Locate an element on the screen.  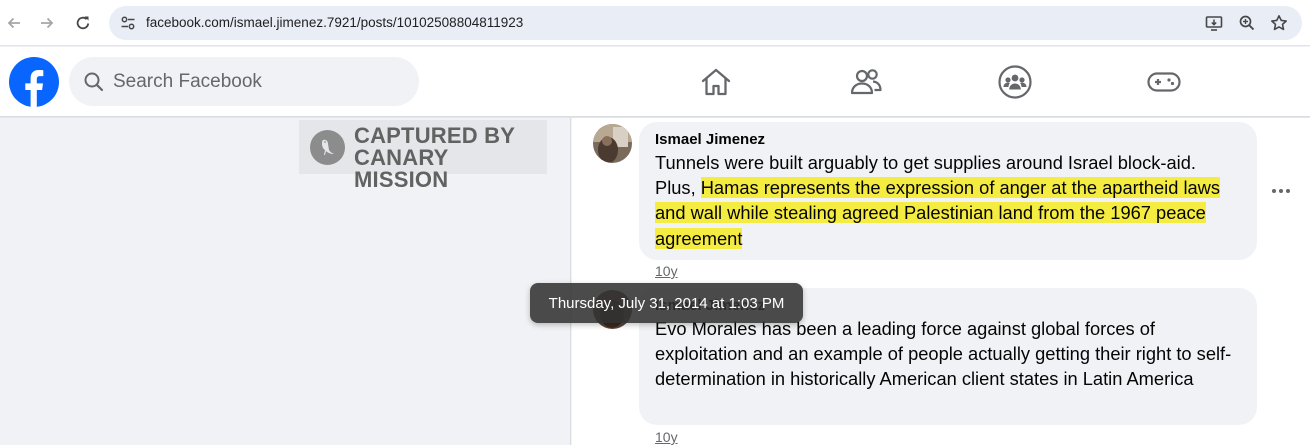
watermark-line-2: CANARY MISSION is located at coordinates (401, 168).